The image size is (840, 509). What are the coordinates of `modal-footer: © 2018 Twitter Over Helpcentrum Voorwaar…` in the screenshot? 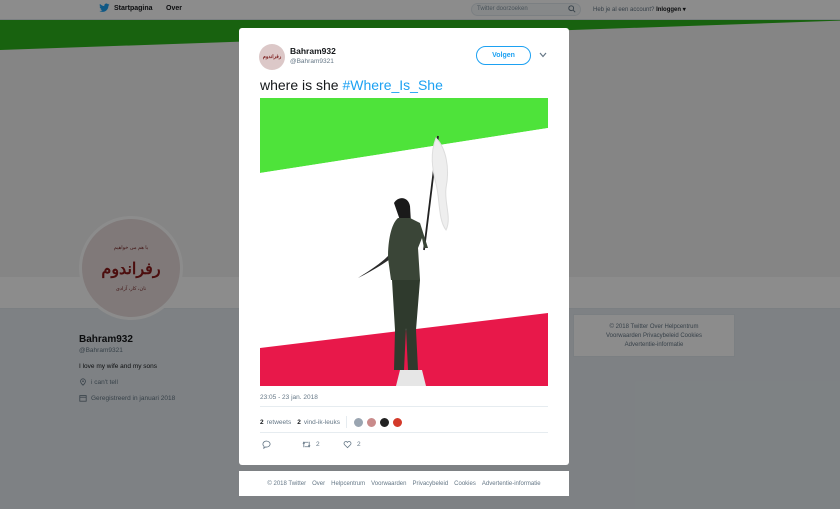 It's located at (404, 483).